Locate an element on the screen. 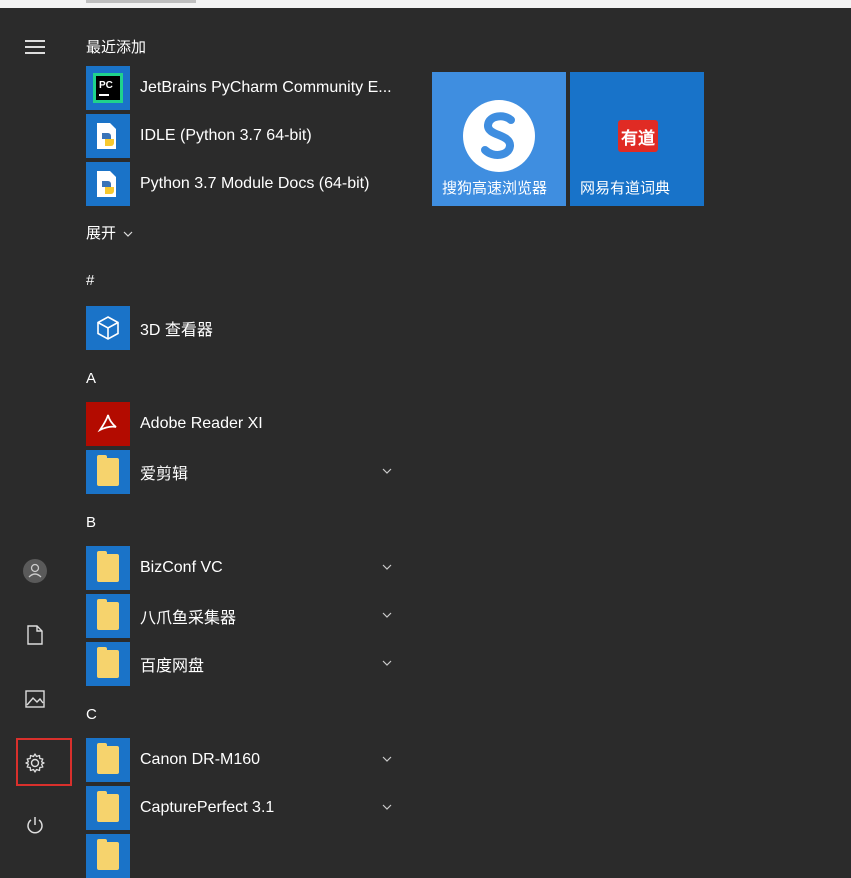 Image resolution: width=851 pixels, height=878 pixels. tile-sogou-browser: 搜狗高速浏览器 is located at coordinates (499, 139).